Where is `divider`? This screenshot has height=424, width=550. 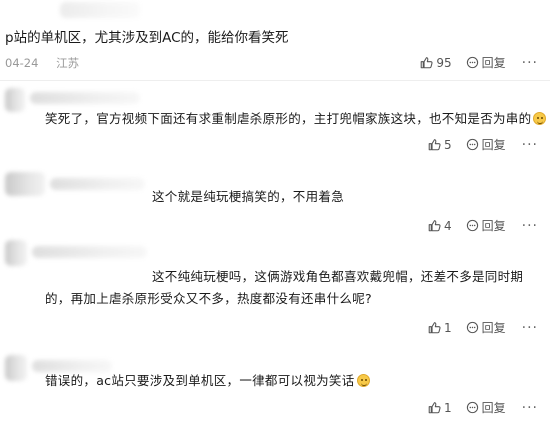 divider is located at coordinates (275, 80).